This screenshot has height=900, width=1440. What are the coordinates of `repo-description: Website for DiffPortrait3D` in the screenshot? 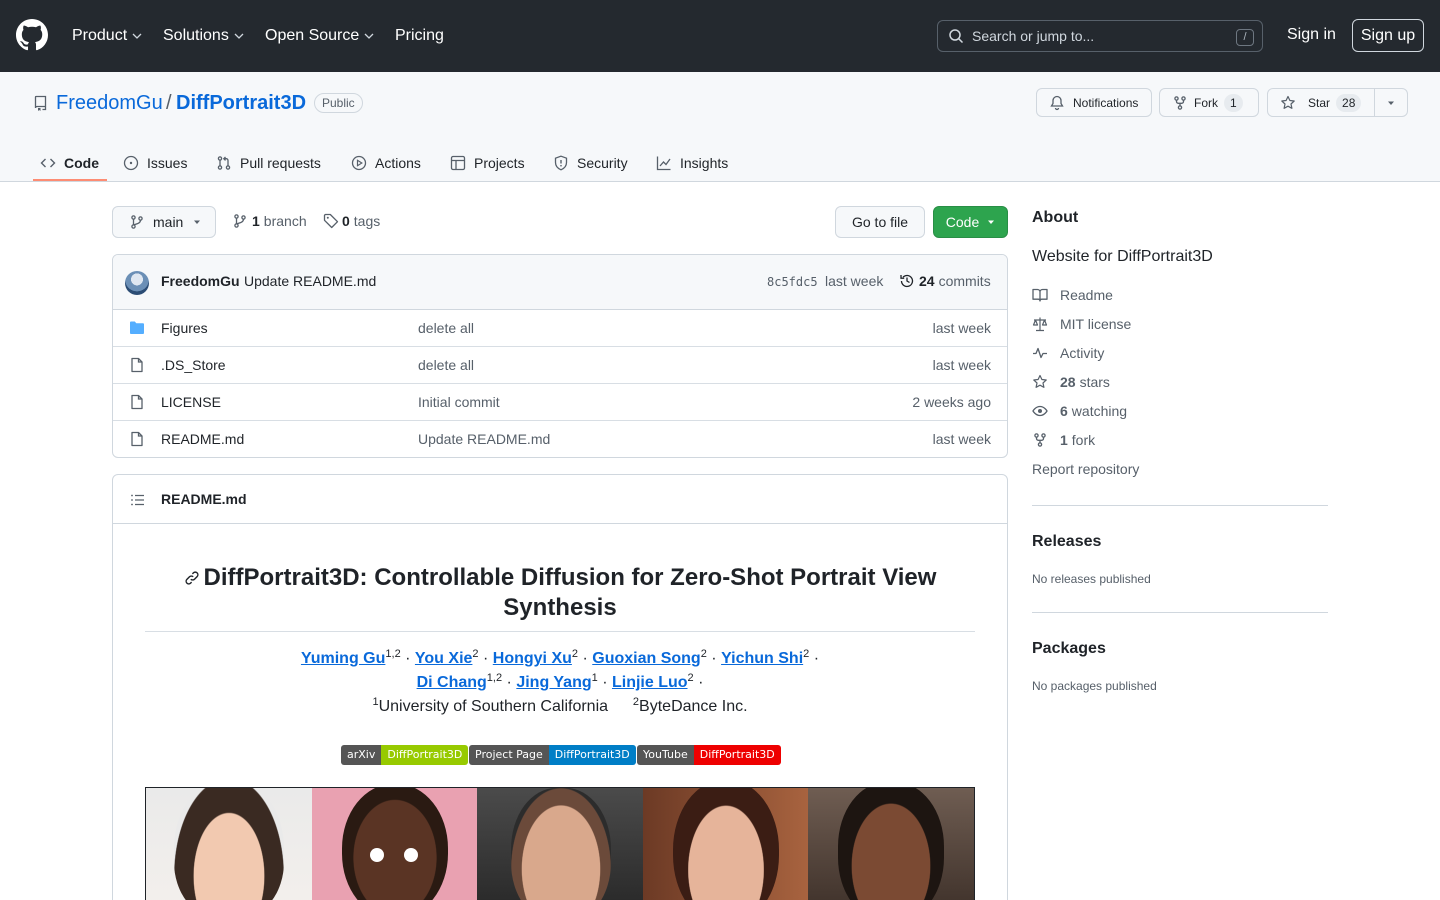 It's located at (1122, 256).